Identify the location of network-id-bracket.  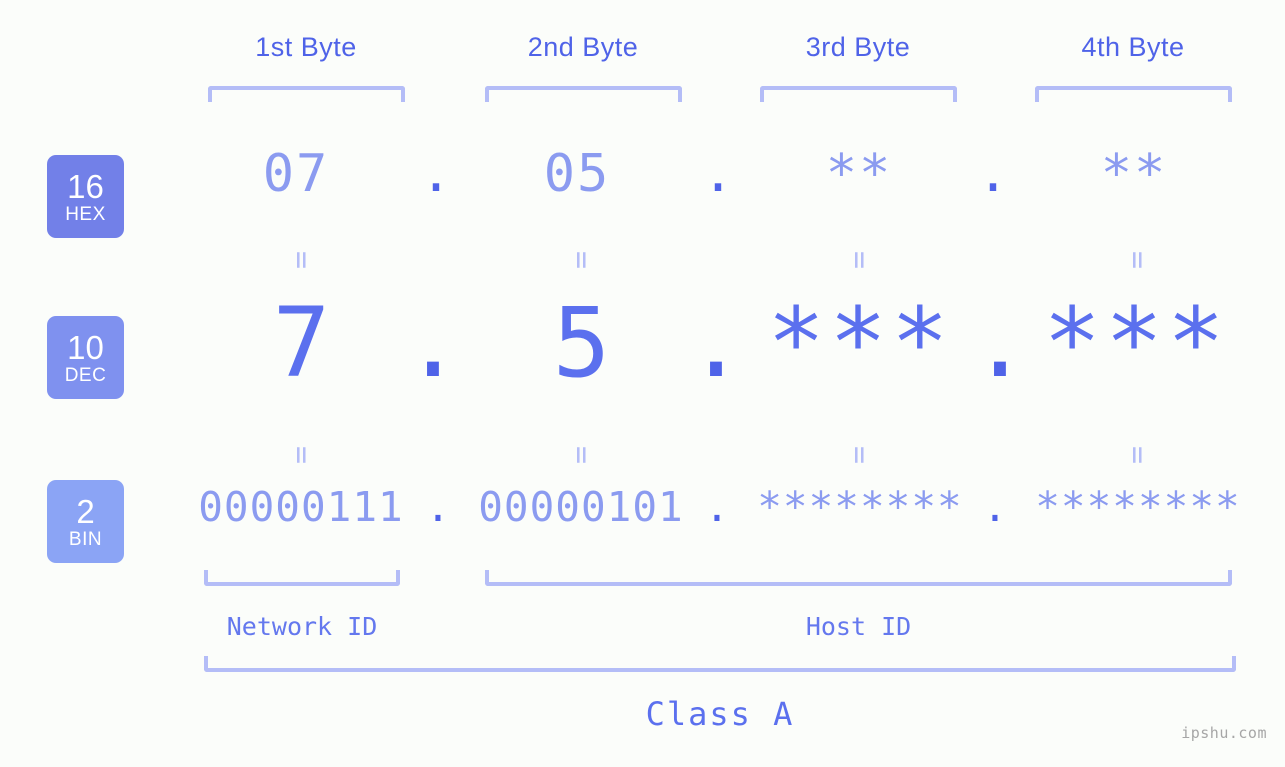
(302, 578).